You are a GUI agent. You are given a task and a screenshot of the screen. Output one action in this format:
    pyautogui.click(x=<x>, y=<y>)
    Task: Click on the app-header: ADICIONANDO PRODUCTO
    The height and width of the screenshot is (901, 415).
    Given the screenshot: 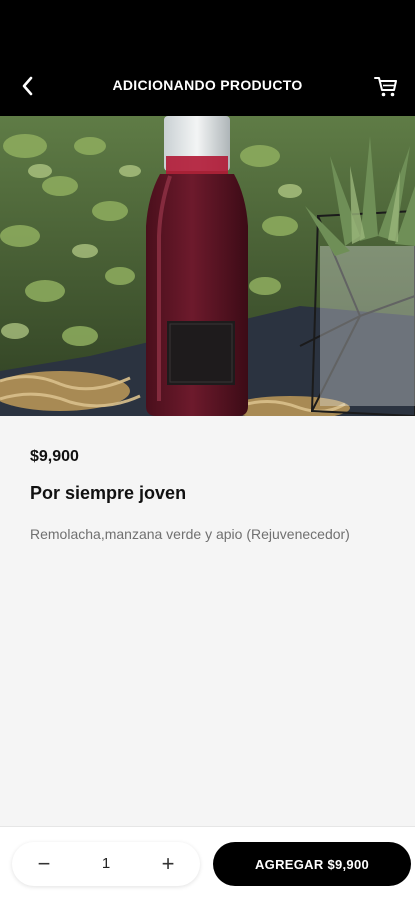 What is the action you would take?
    pyautogui.click(x=207, y=58)
    